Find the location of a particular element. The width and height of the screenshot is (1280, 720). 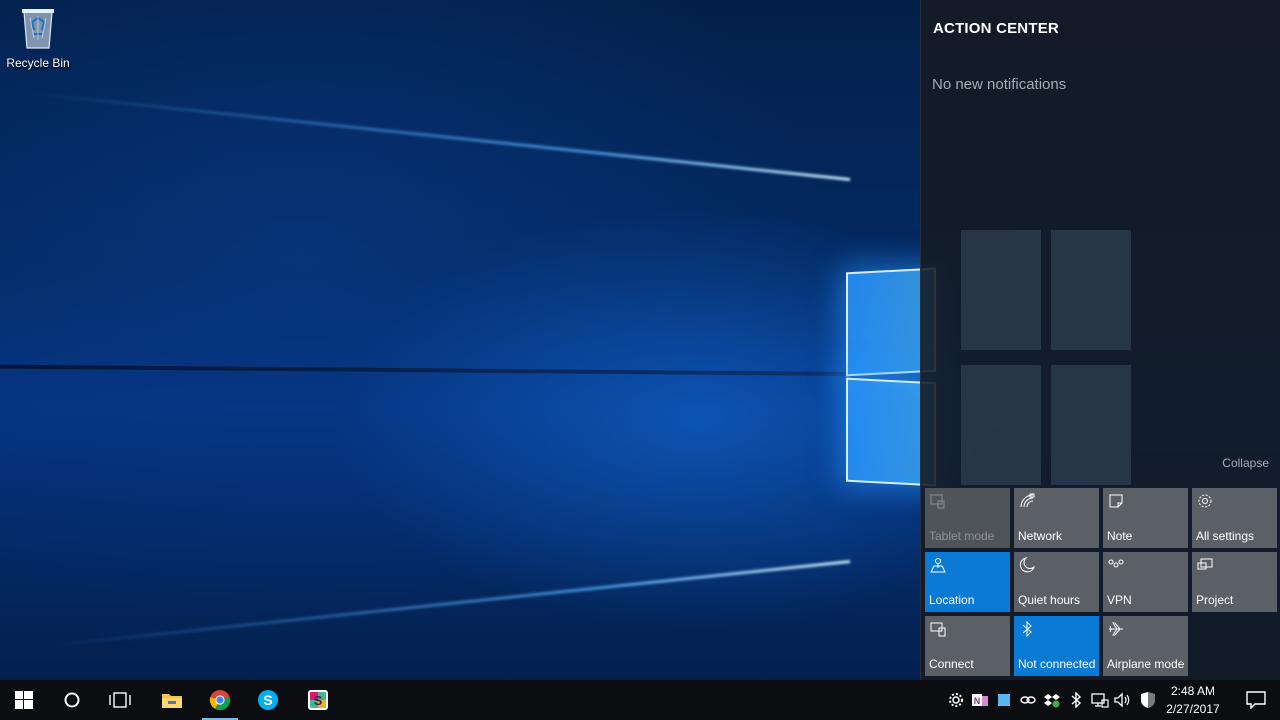

quick-action-label: Quiet hours is located at coordinates (1049, 600).